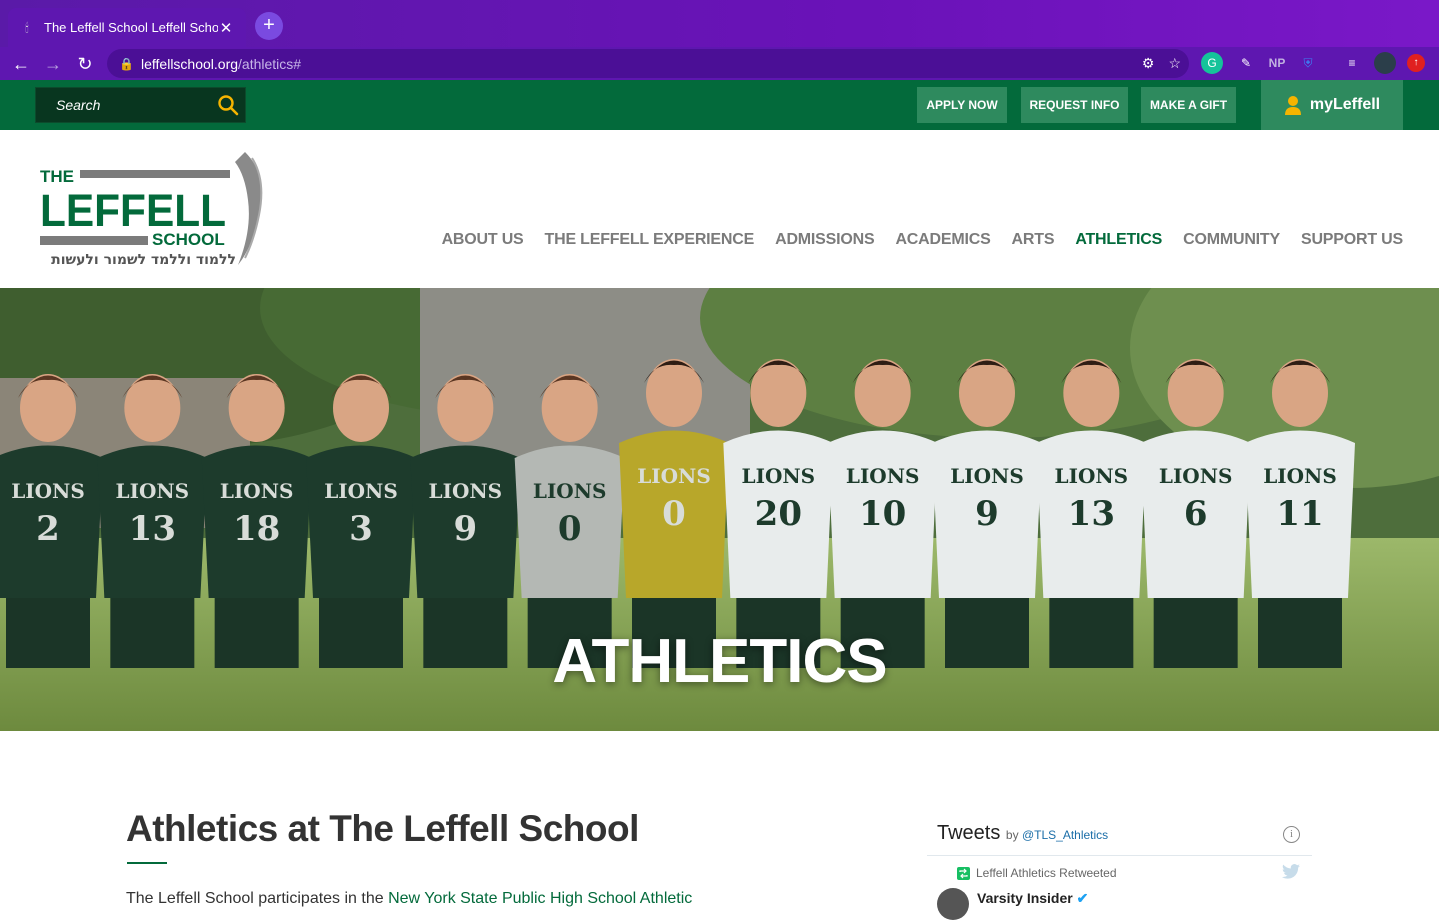 Image resolution: width=1439 pixels, height=920 pixels. I want to click on search-input, so click(126, 105).